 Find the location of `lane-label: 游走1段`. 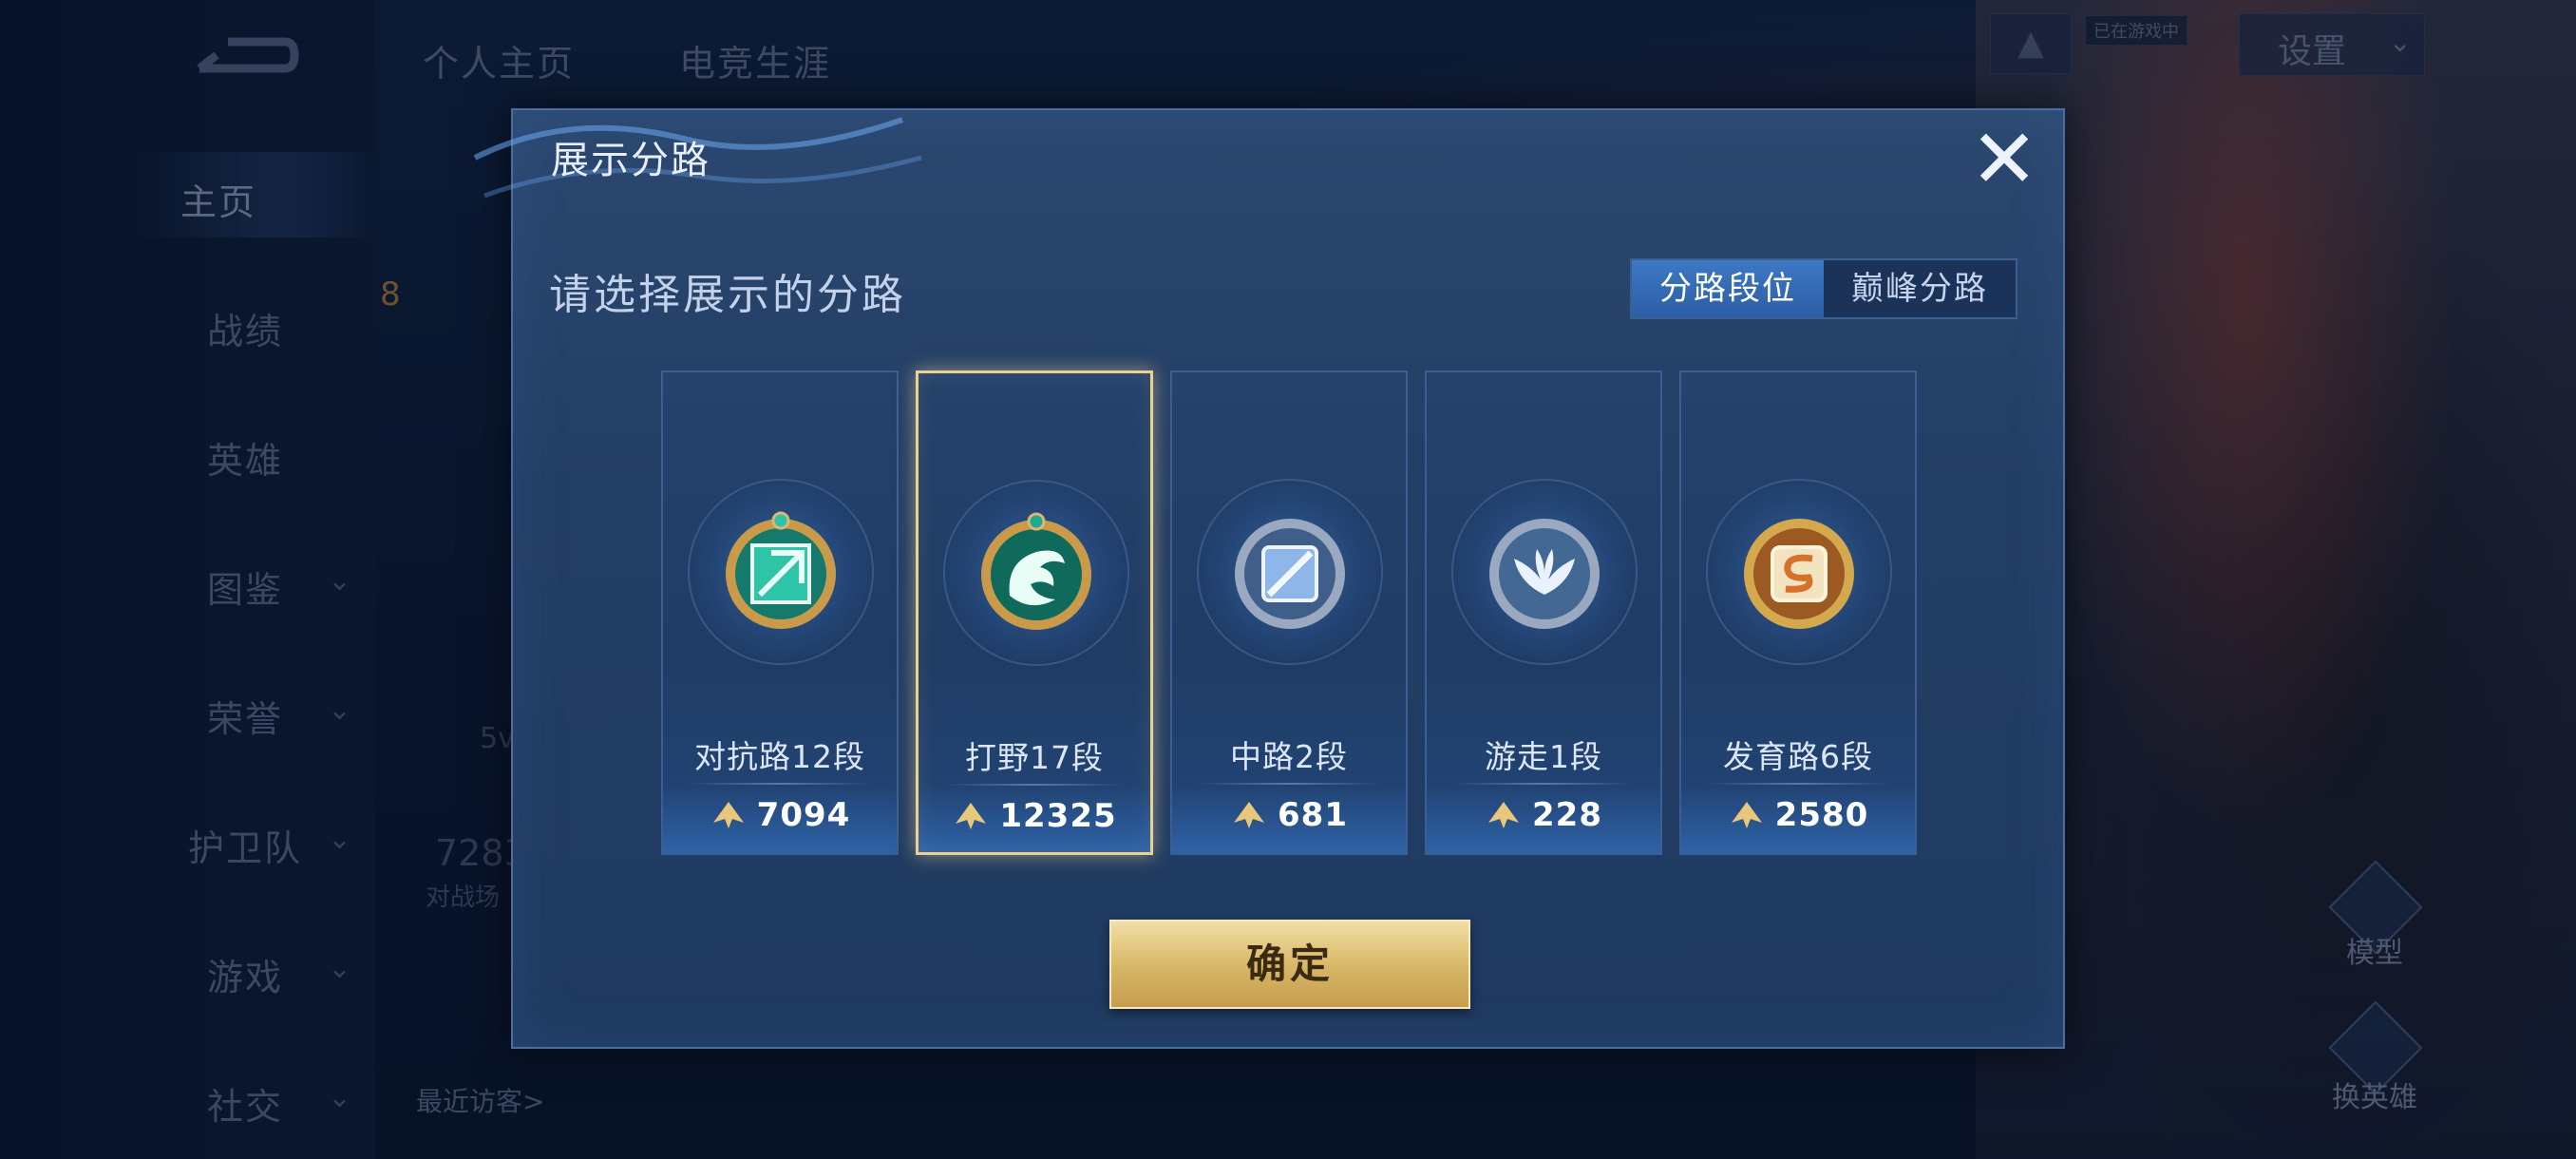

lane-label: 游走1段 is located at coordinates (1543, 756).